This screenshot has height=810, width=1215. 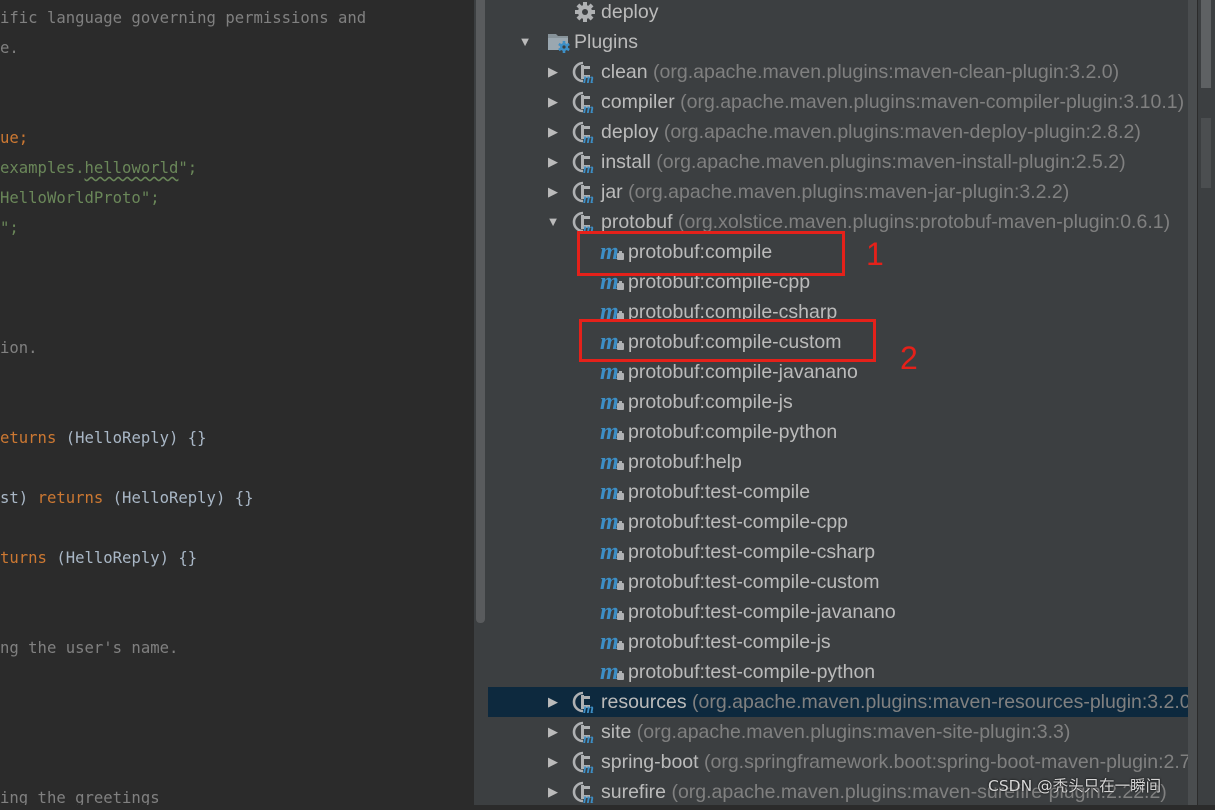 I want to click on tree-row-name: protobuf:compile-javanano, so click(x=743, y=372).